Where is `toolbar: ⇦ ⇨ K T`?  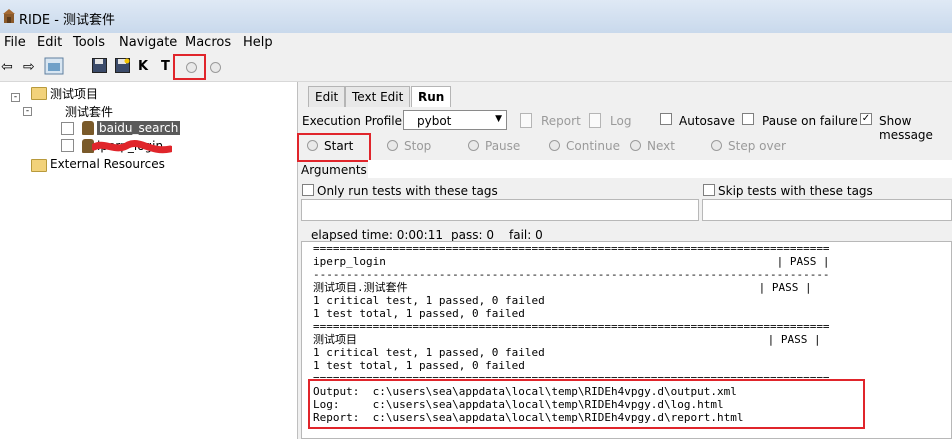
toolbar: ⇦ ⇨ K T is located at coordinates (476, 67).